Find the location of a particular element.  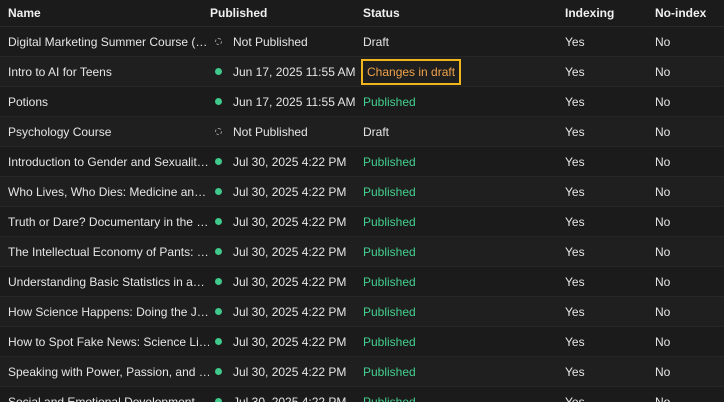

row-published-cell: Jun 17, 2025 11:55 AM is located at coordinates (286, 102).